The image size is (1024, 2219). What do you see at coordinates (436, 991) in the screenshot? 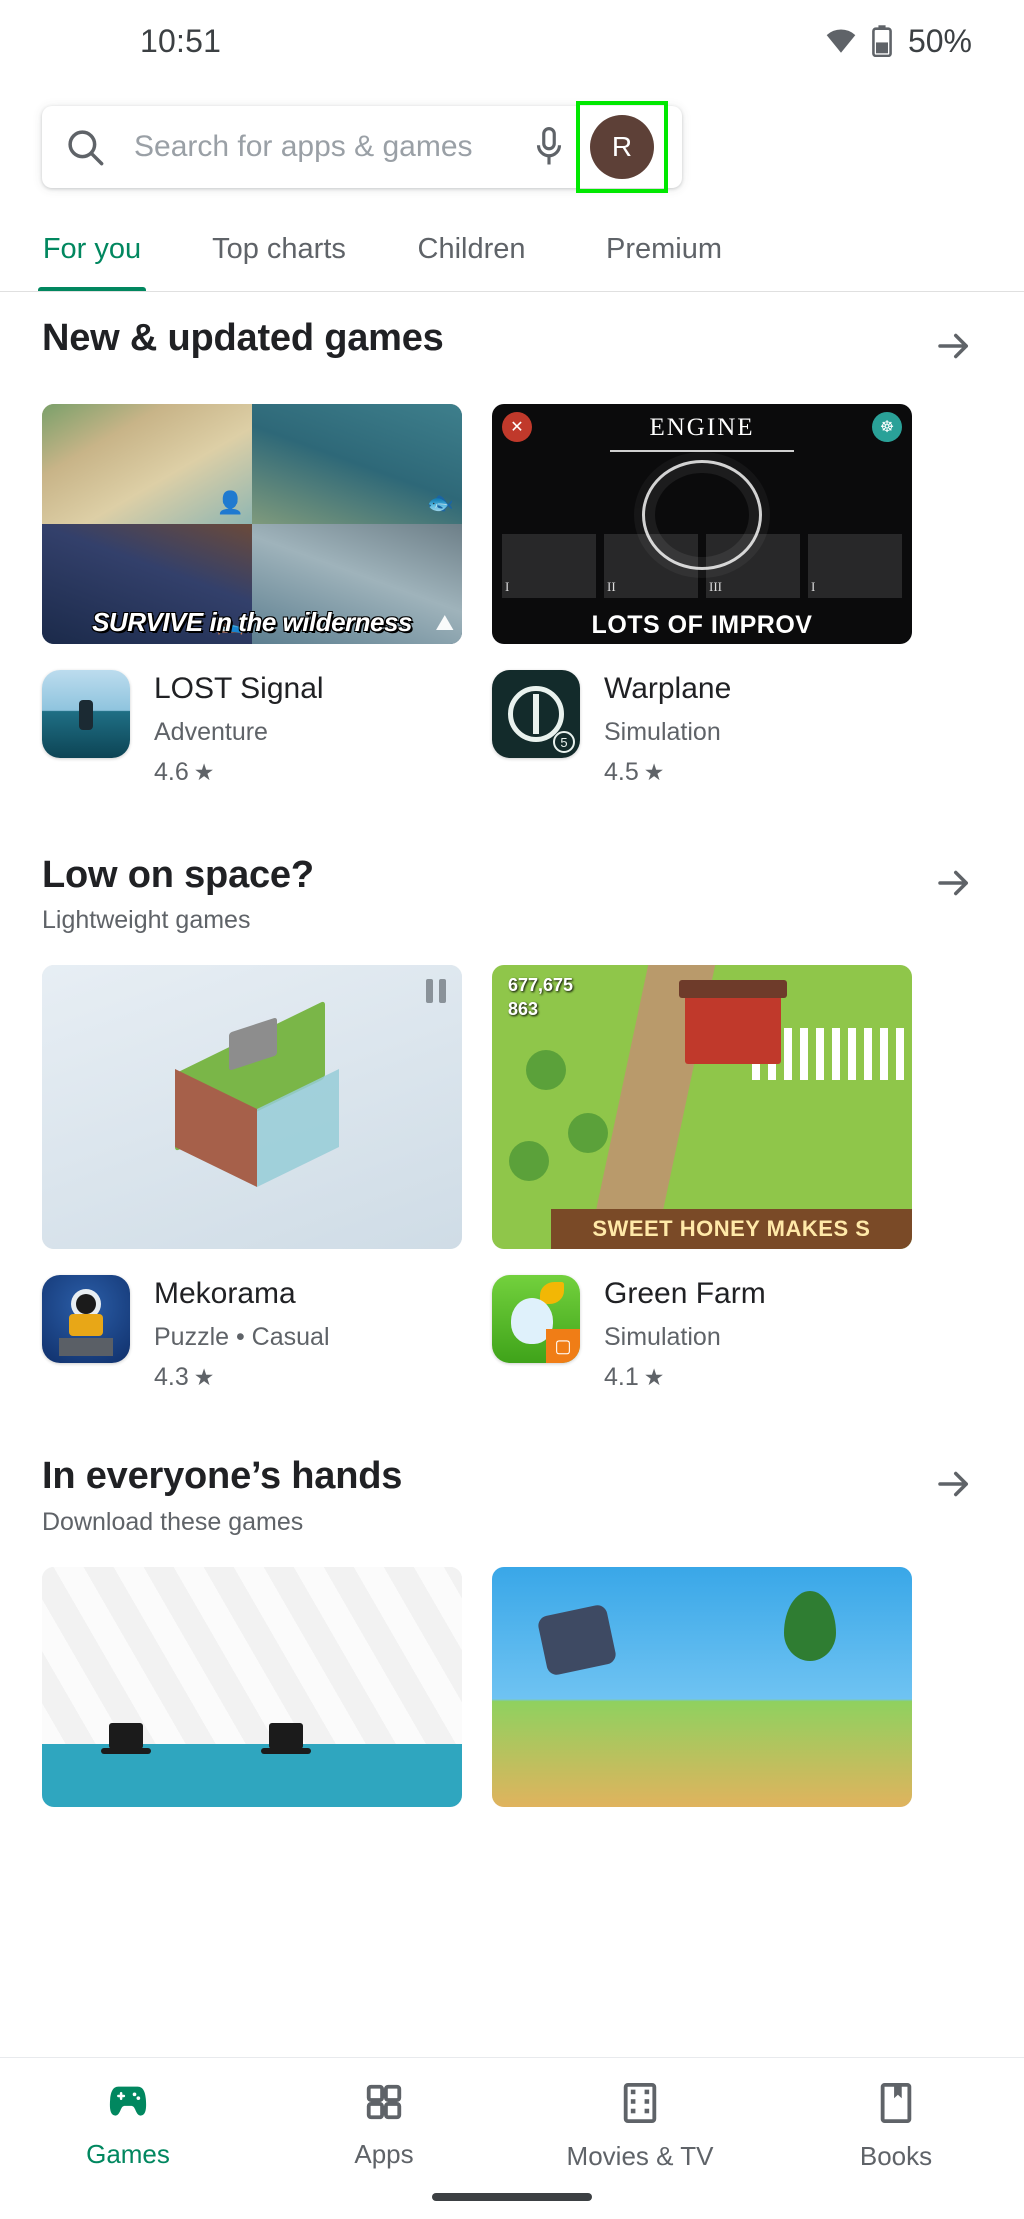
I see `pause-icon` at bounding box center [436, 991].